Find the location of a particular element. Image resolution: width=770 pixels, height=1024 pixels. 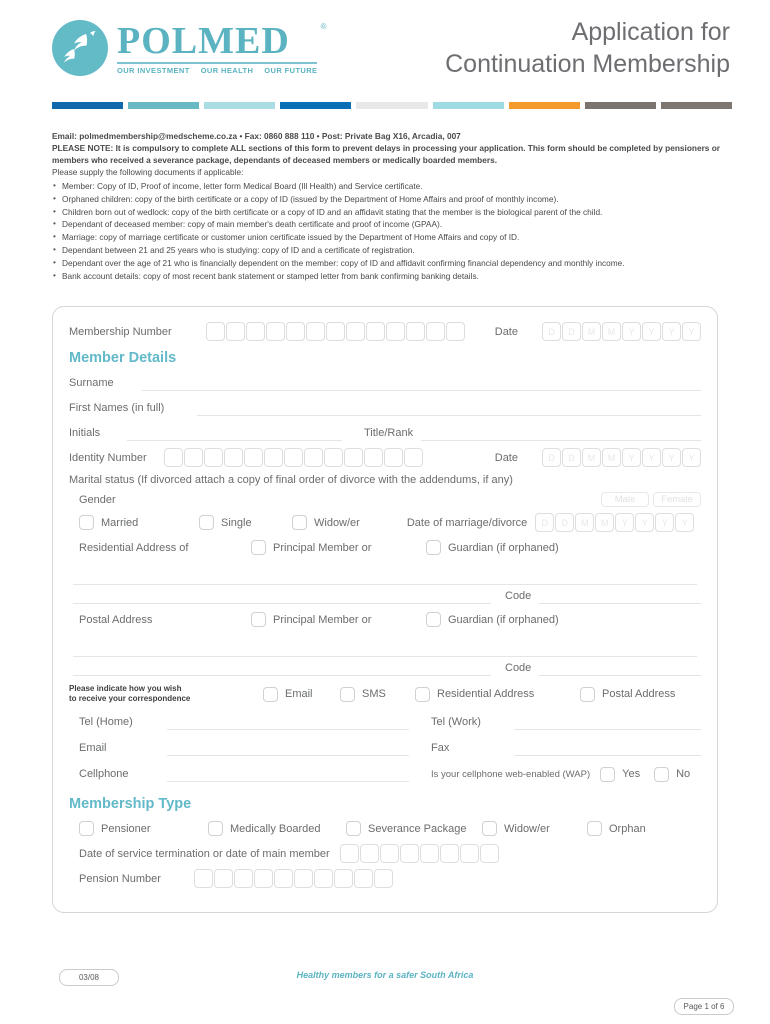

checkbox-correspondence-residential is located at coordinates (422, 694).